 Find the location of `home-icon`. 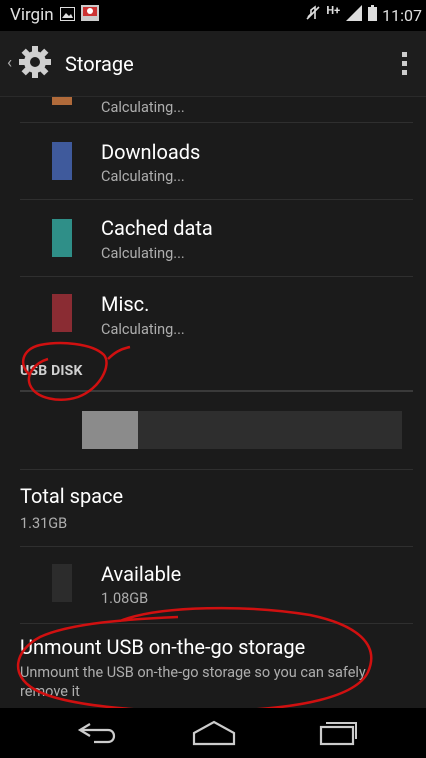

home-icon is located at coordinates (214, 733).